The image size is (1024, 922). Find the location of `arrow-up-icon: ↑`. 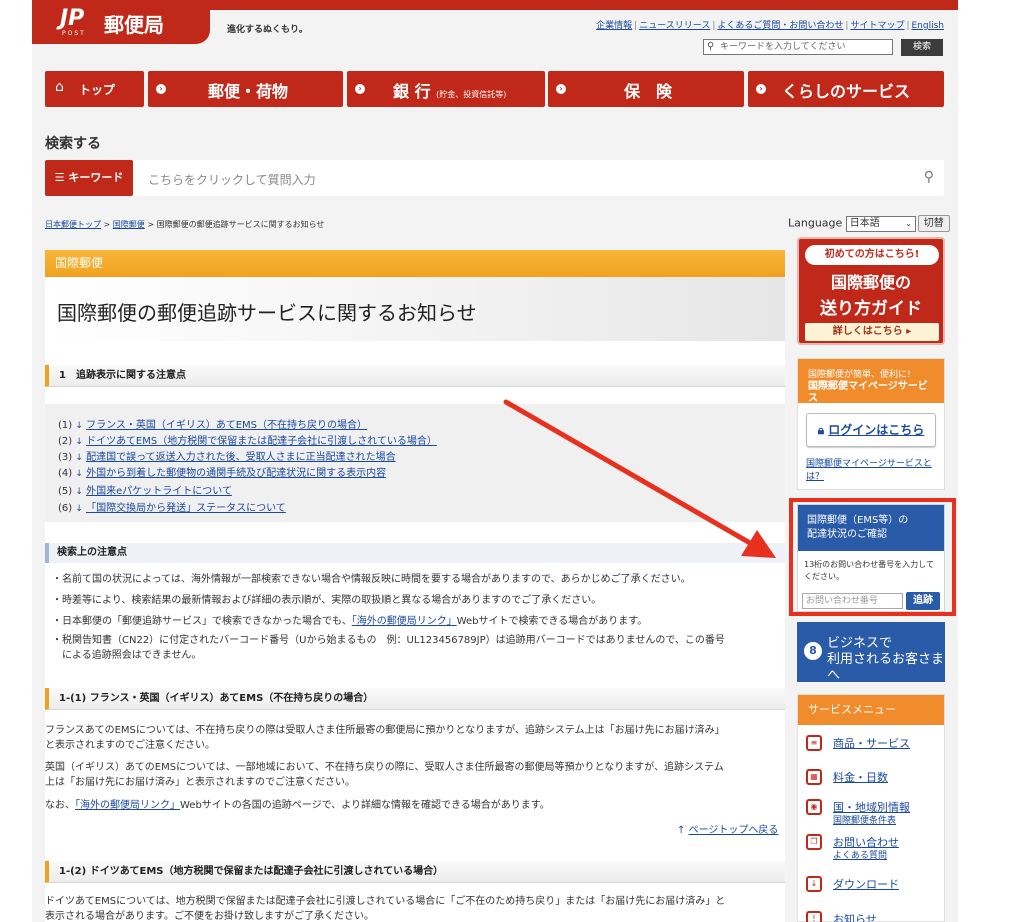

arrow-up-icon: ↑ is located at coordinates (681, 830).